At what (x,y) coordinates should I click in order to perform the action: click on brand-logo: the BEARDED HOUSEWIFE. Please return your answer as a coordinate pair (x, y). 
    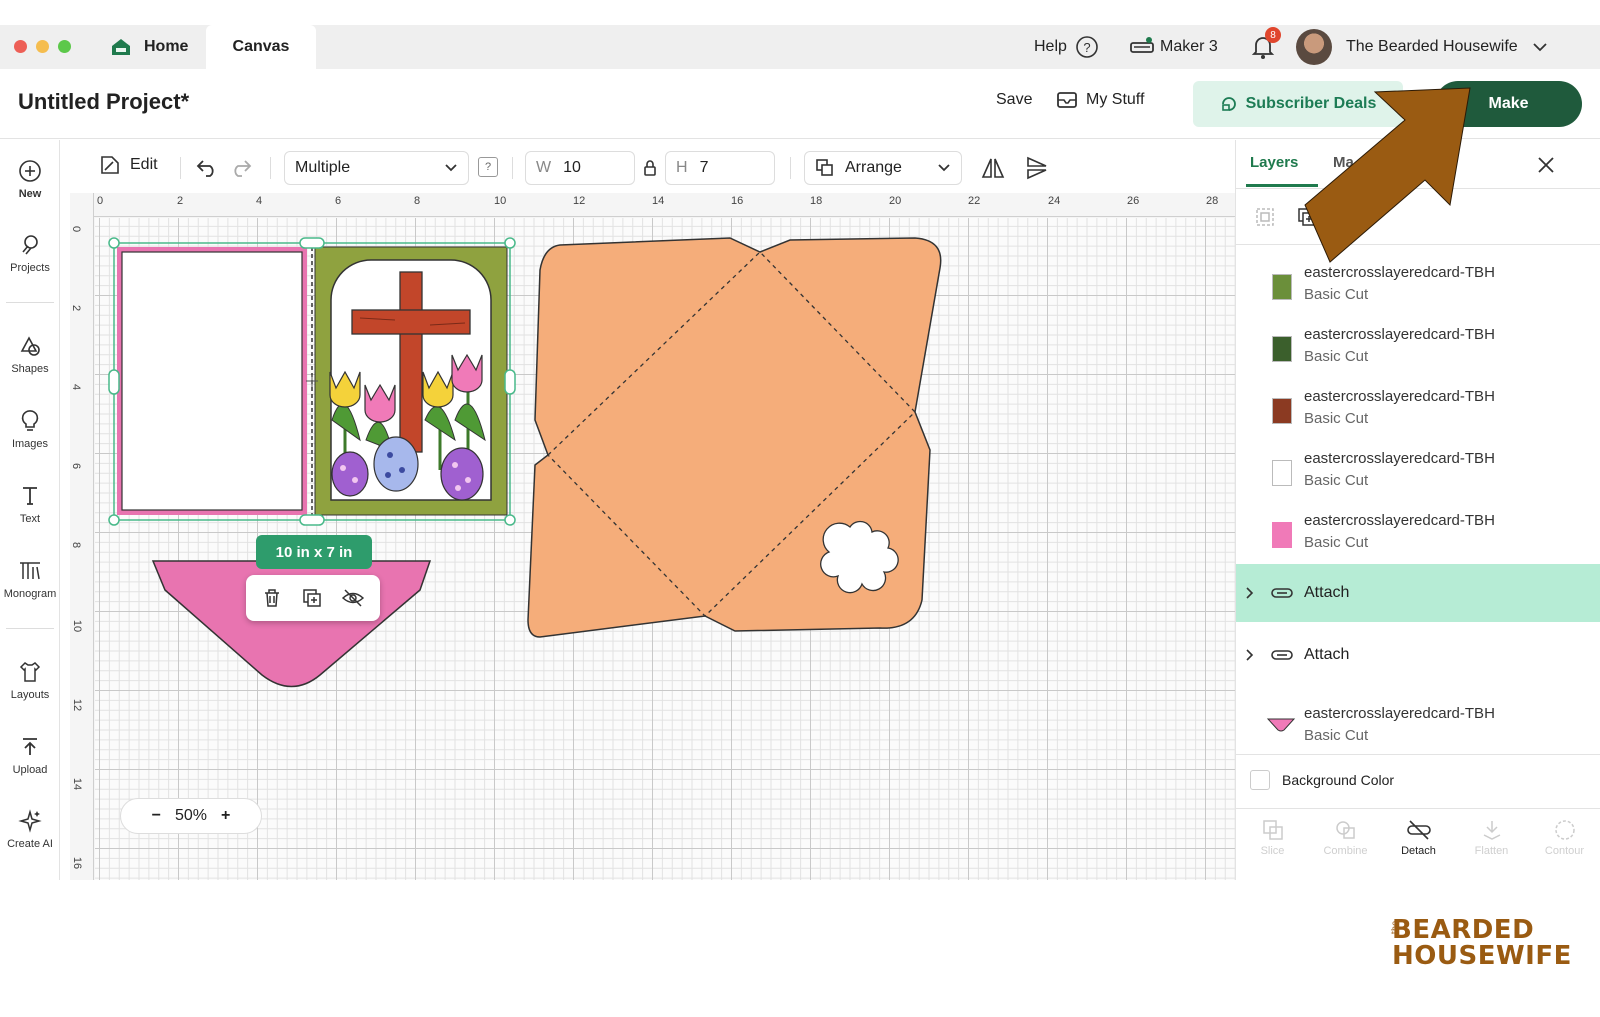
    Looking at the image, I should click on (1481, 943).